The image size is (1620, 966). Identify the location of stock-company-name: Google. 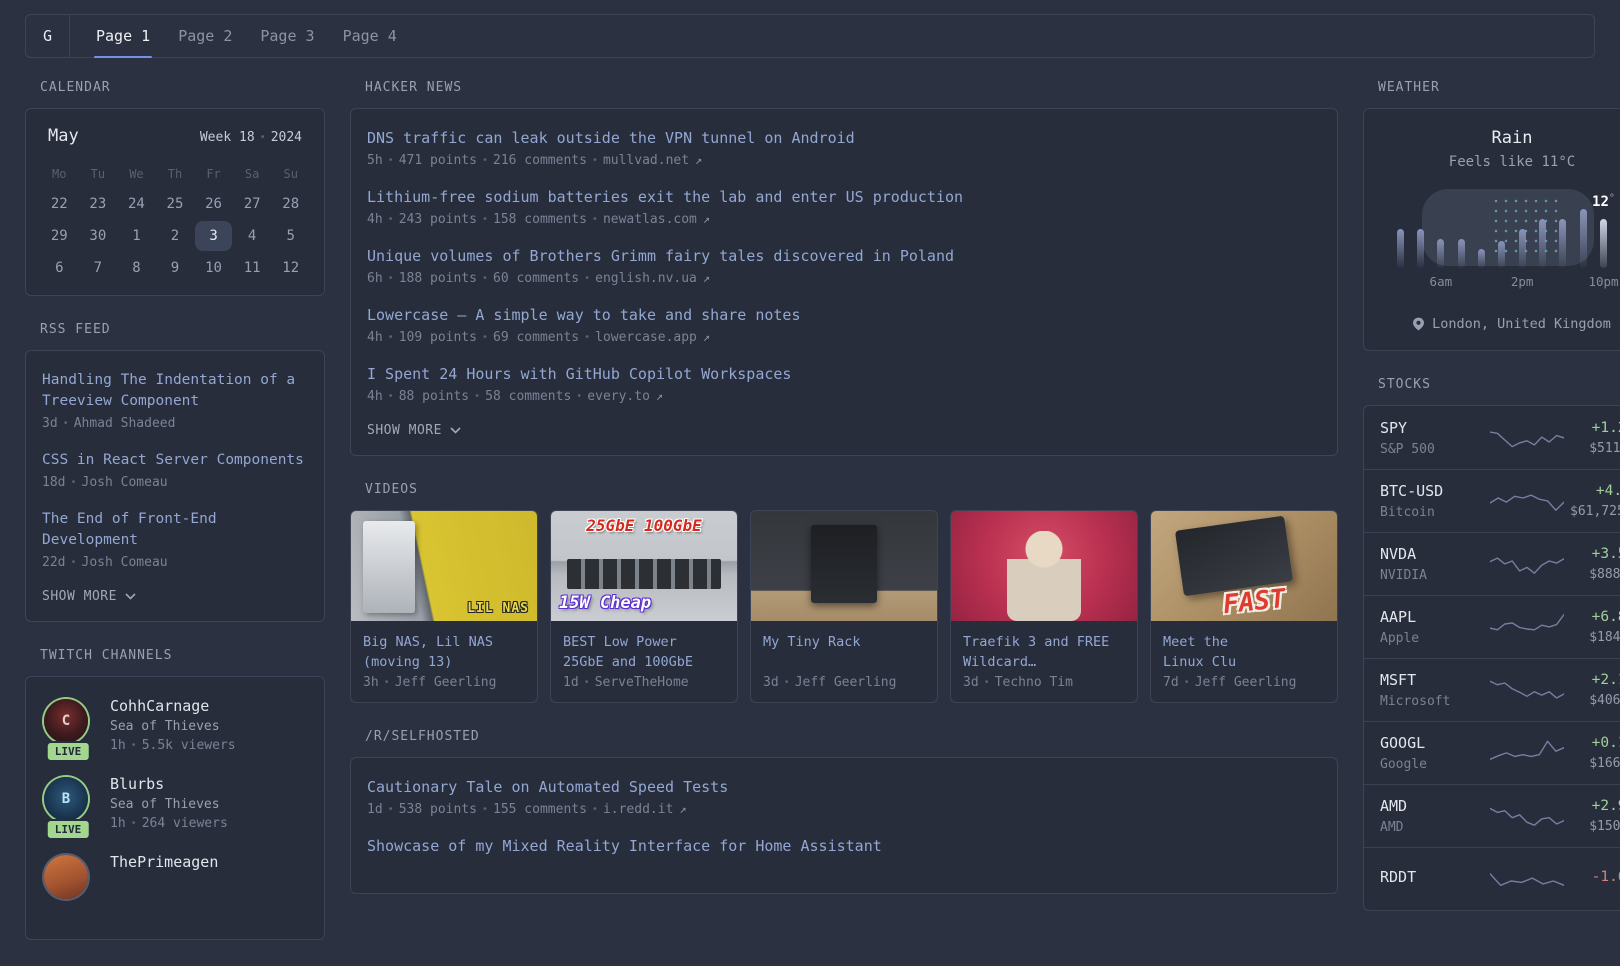
(1403, 764).